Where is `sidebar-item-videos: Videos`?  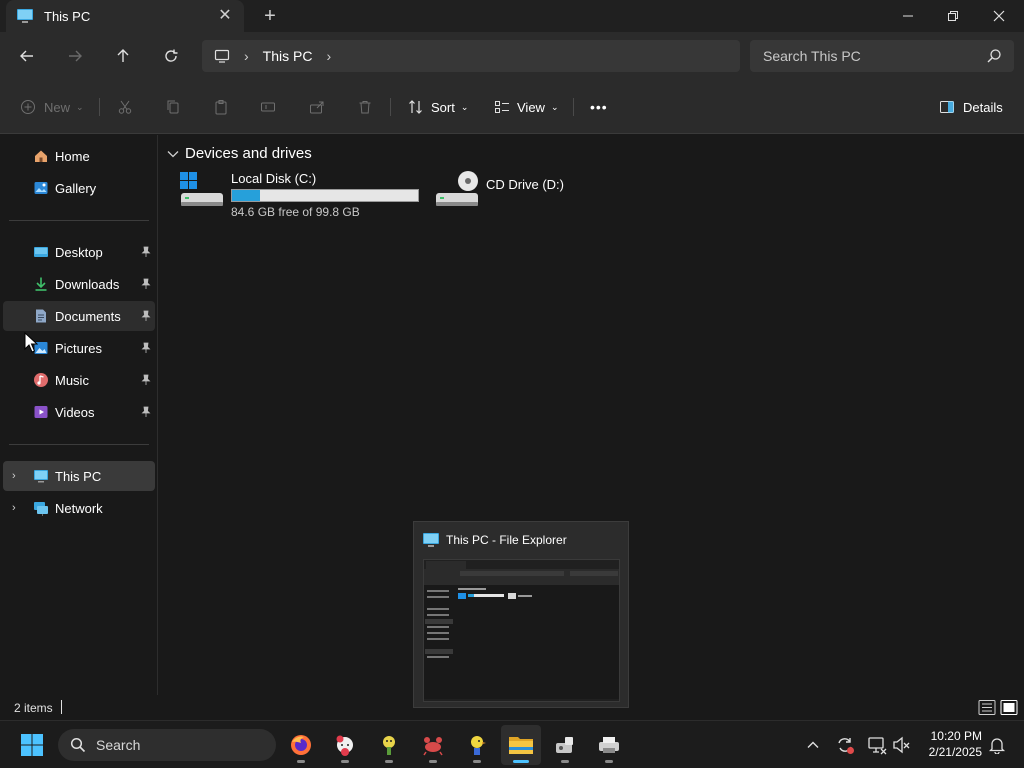 sidebar-item-videos: Videos is located at coordinates (79, 412).